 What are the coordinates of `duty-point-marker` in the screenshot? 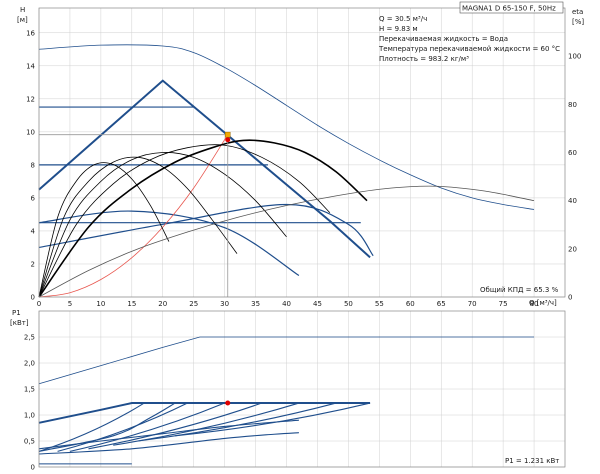 It's located at (227, 134).